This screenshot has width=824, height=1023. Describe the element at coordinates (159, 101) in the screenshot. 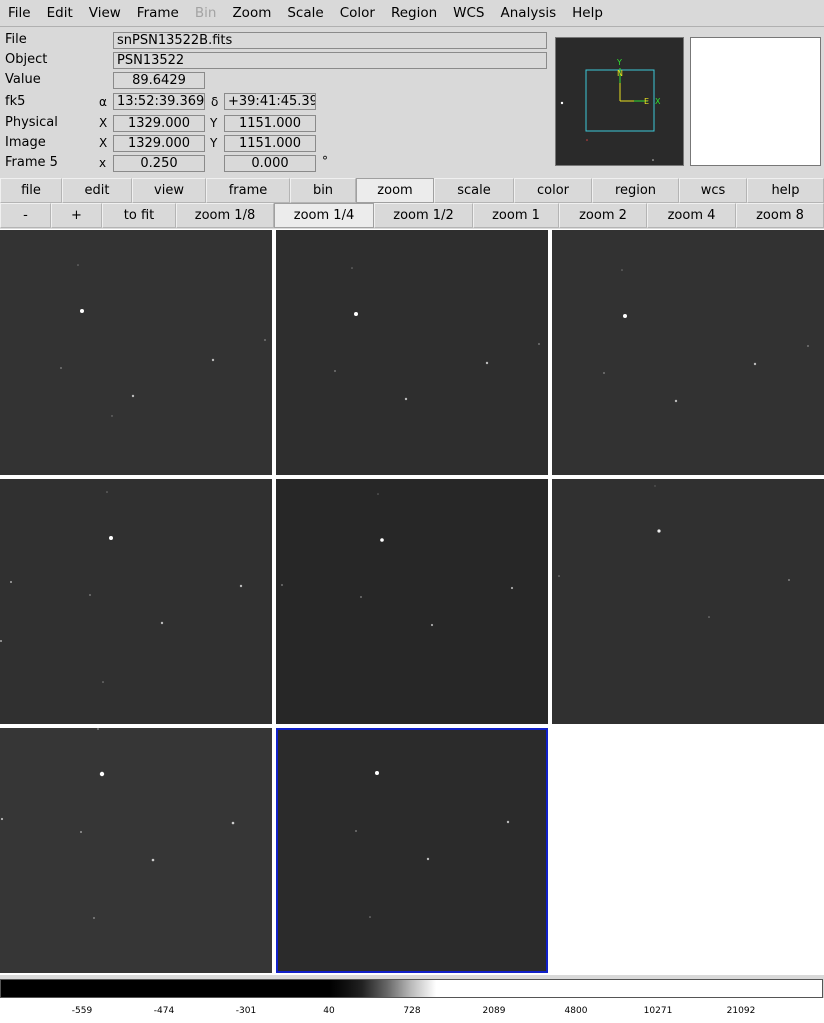

I see `ra-field: 13:52:39.369` at that location.